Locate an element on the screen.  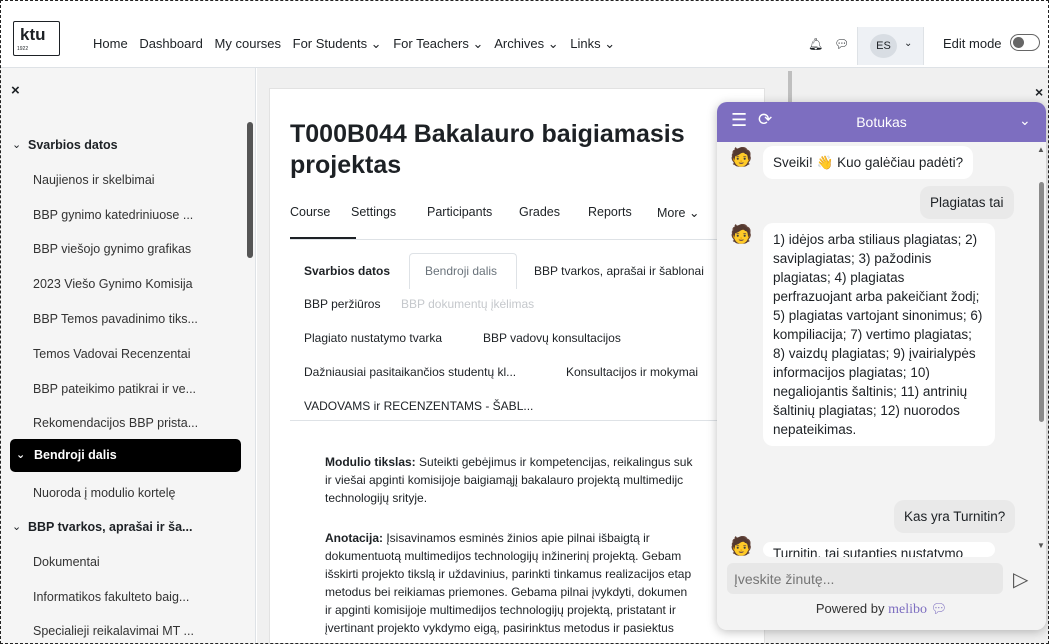
subtab-bendroji-dalis: Bendroji dalis is located at coordinates (461, 271).